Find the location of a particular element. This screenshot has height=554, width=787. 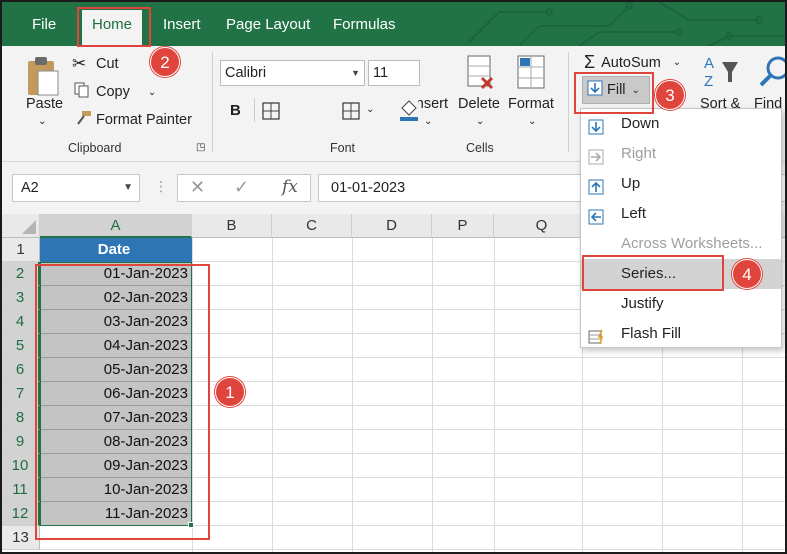

sigma-icon: Σ is located at coordinates (590, 62).